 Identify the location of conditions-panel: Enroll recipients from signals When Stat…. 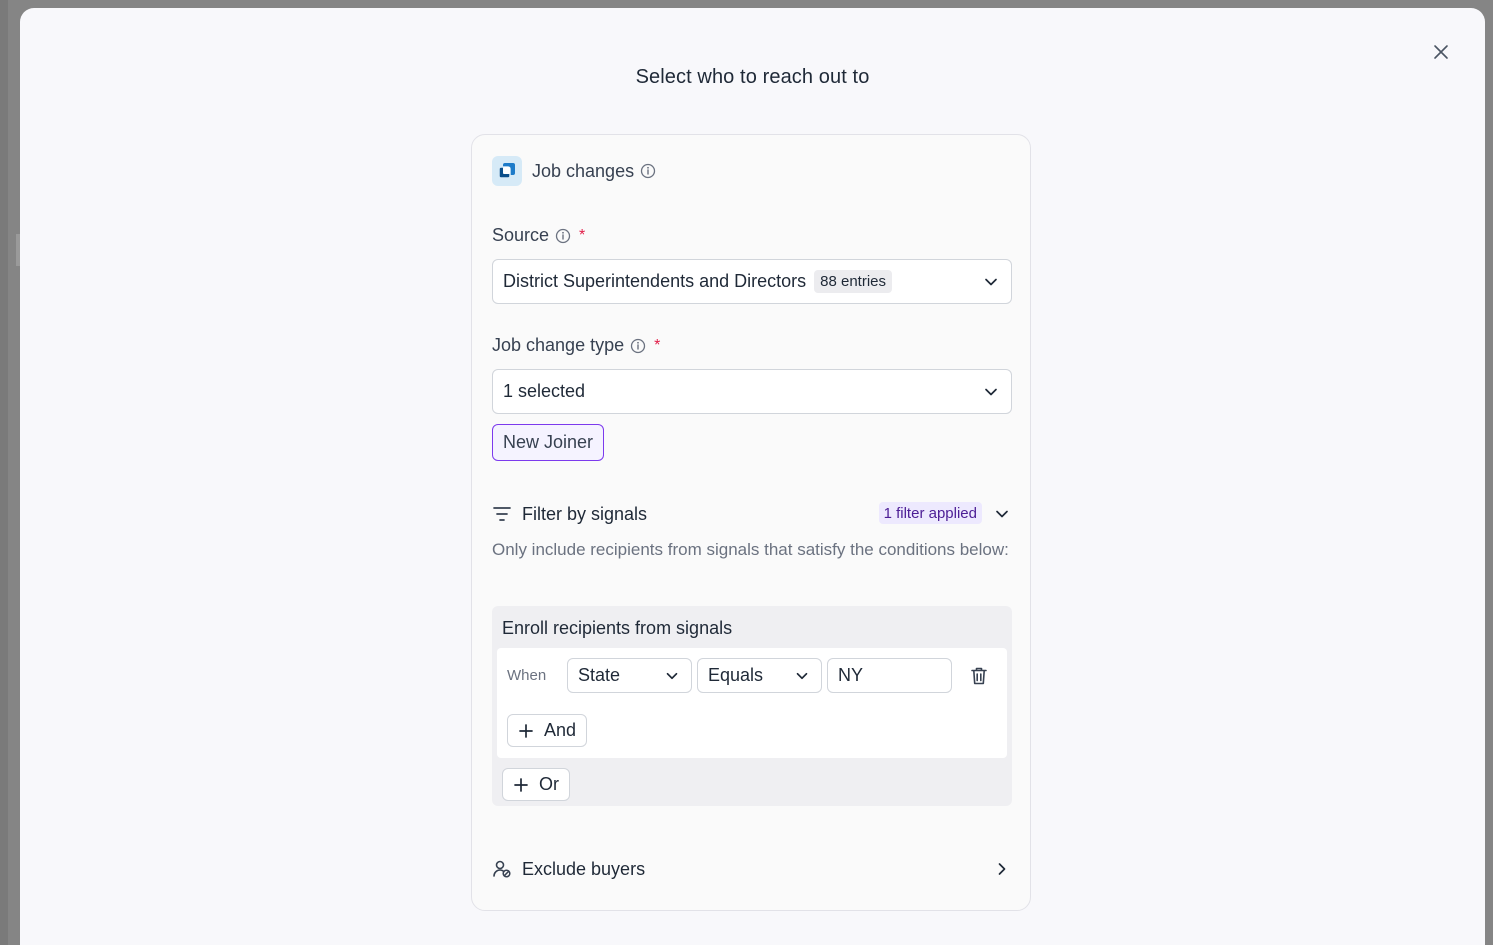
(752, 706).